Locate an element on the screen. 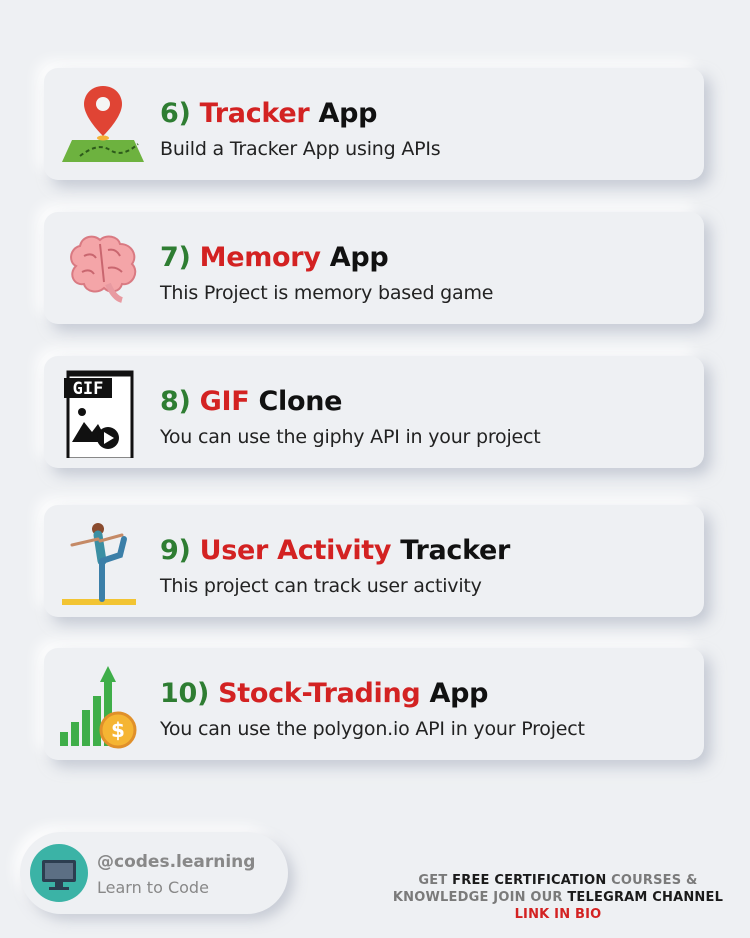  monitor-icon is located at coordinates (59, 875).